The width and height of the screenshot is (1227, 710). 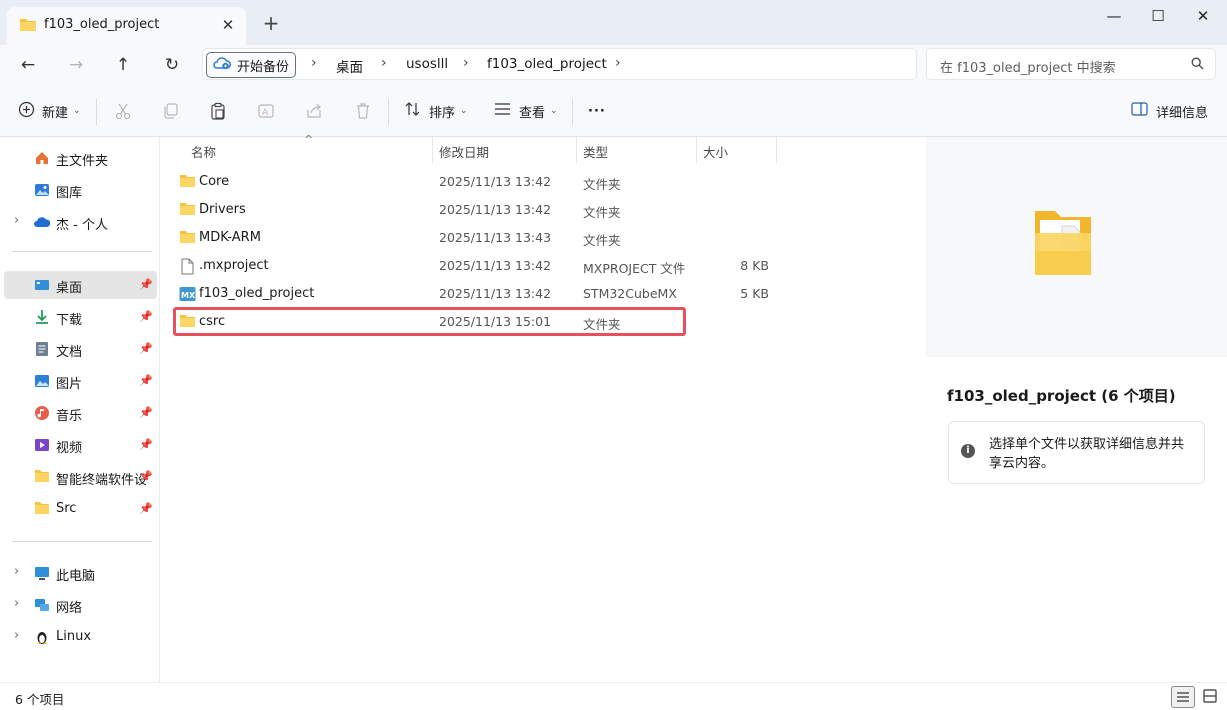 I want to click on start-backup-button: 开始备份, so click(x=251, y=65).